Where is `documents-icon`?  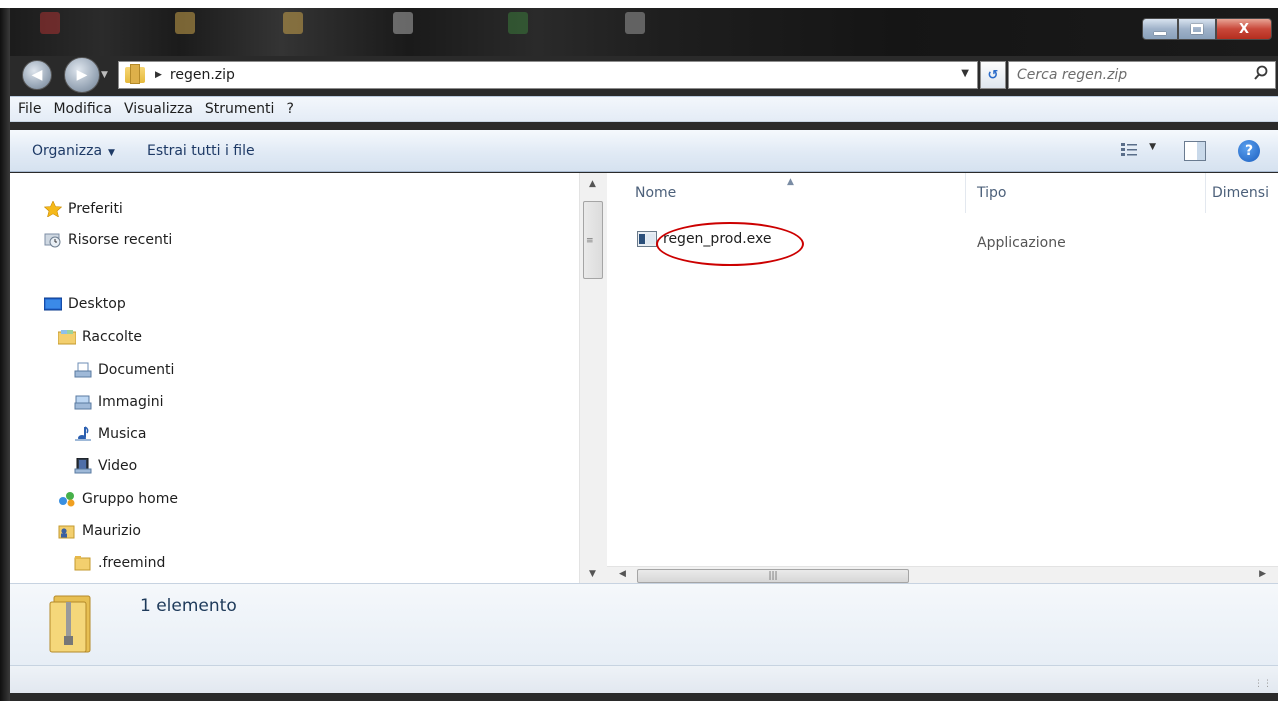
documents-icon is located at coordinates (83, 370).